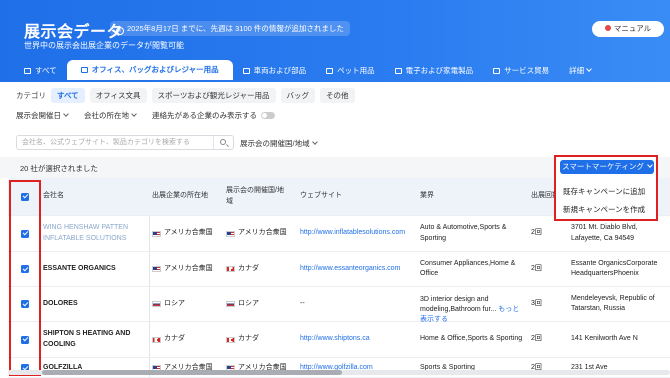 The image size is (670, 378). What do you see at coordinates (354, 233) in the screenshot?
I see `website-link: http://www.inflatablesolutions.com` at bounding box center [354, 233].